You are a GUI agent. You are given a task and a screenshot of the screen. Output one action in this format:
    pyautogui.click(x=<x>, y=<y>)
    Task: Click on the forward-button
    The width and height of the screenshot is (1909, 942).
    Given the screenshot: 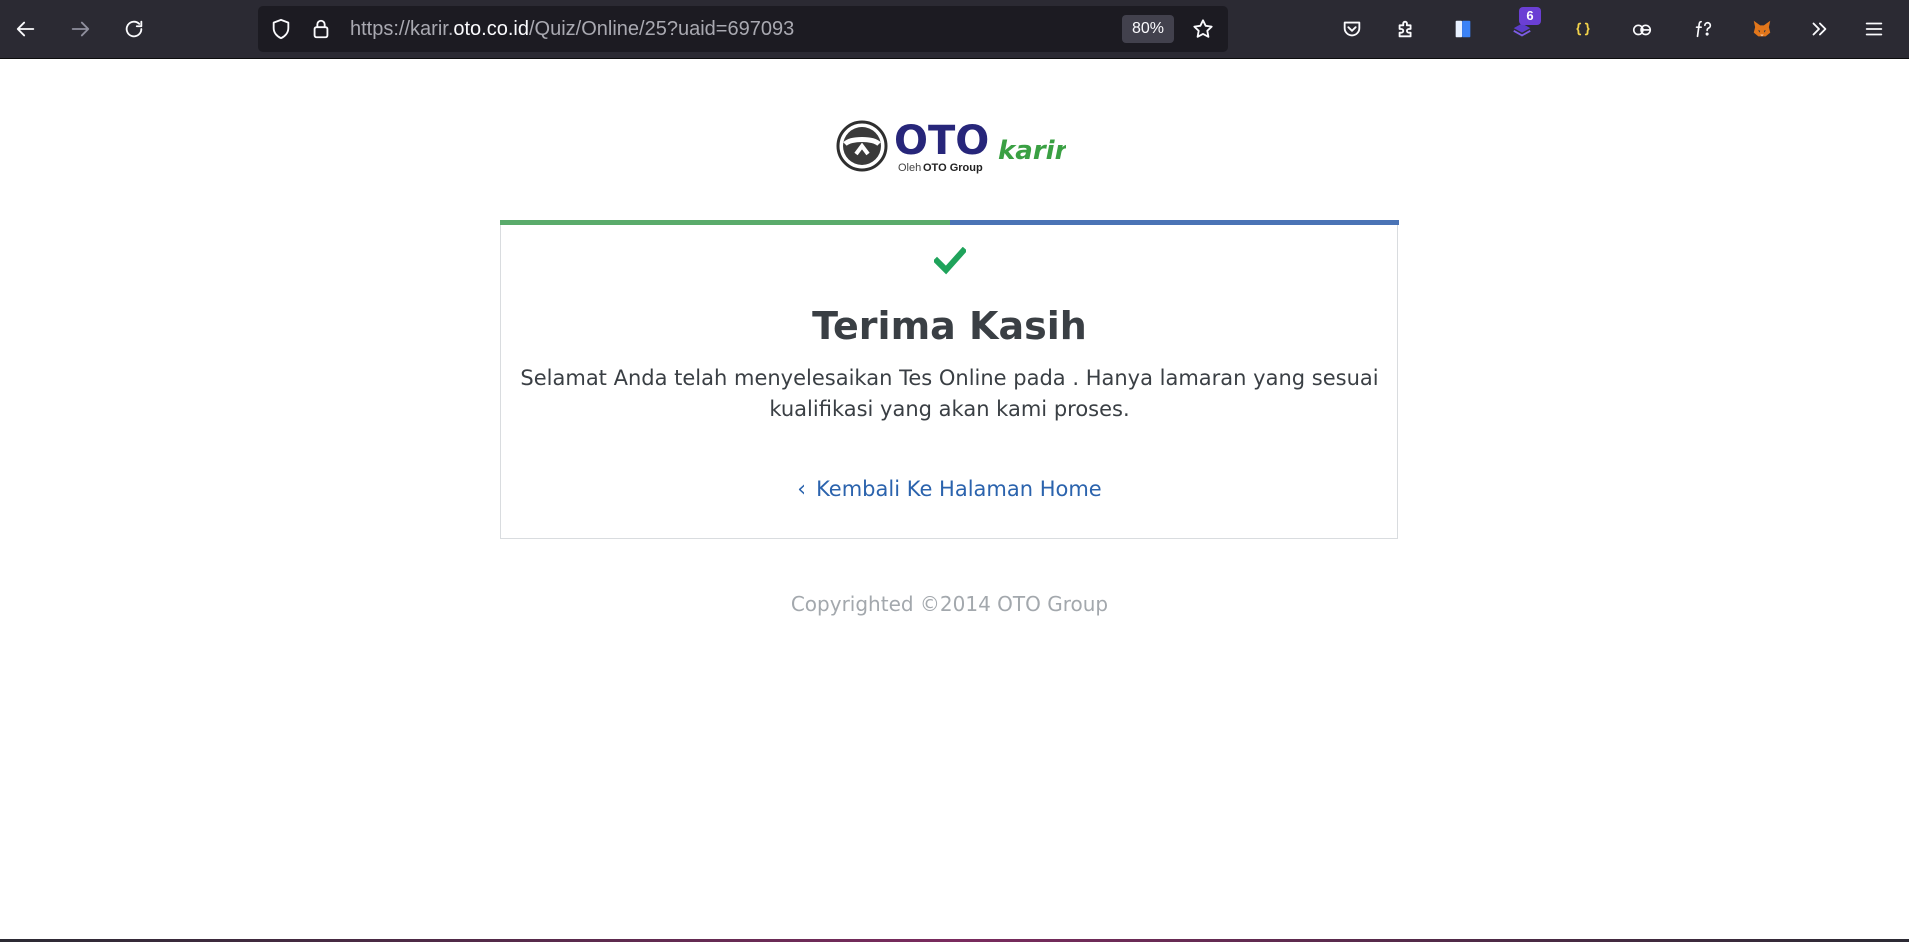 What is the action you would take?
    pyautogui.click(x=80, y=29)
    